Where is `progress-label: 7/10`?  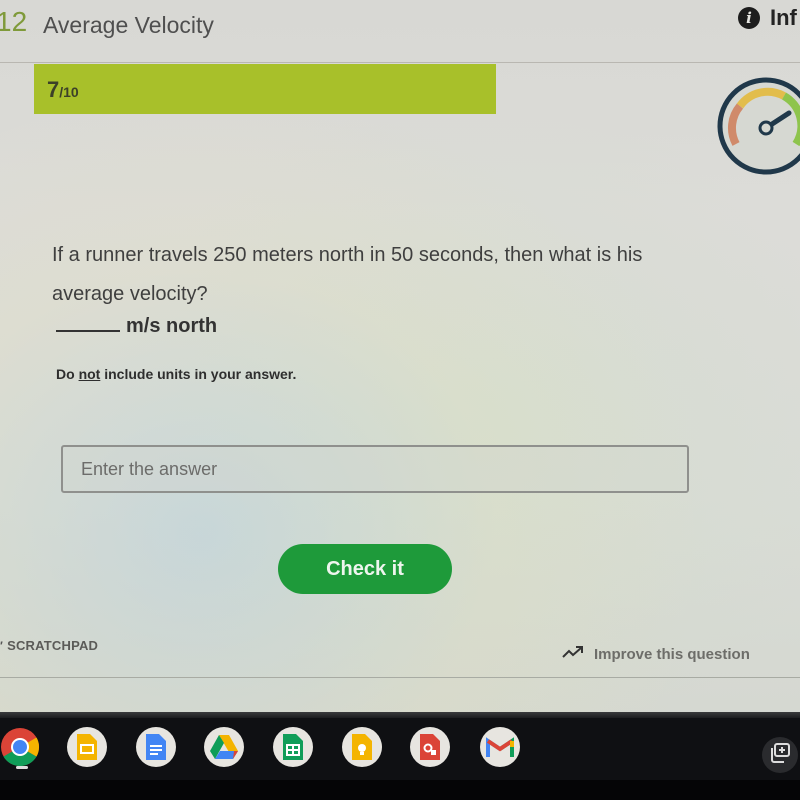
progress-label: 7/10 is located at coordinates (63, 90).